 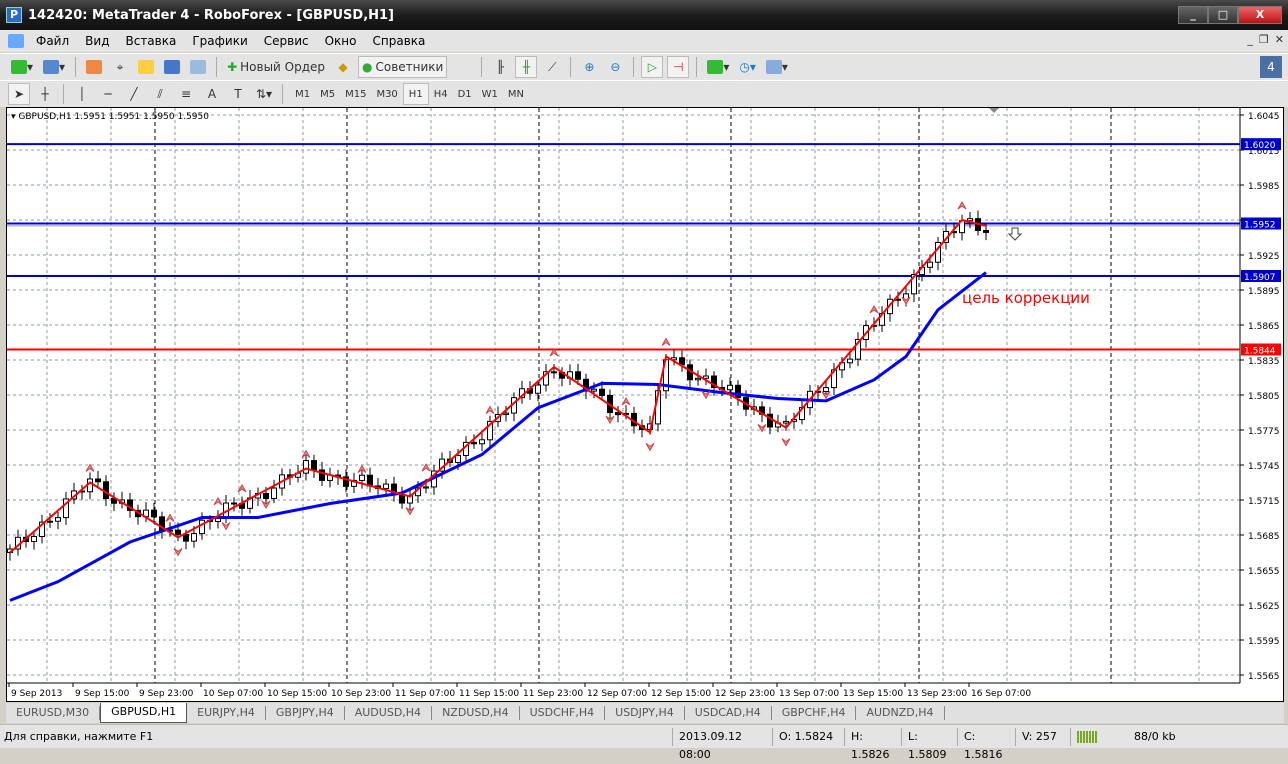 I want to click on bar-chart-button: ╟, so click(x=500, y=67).